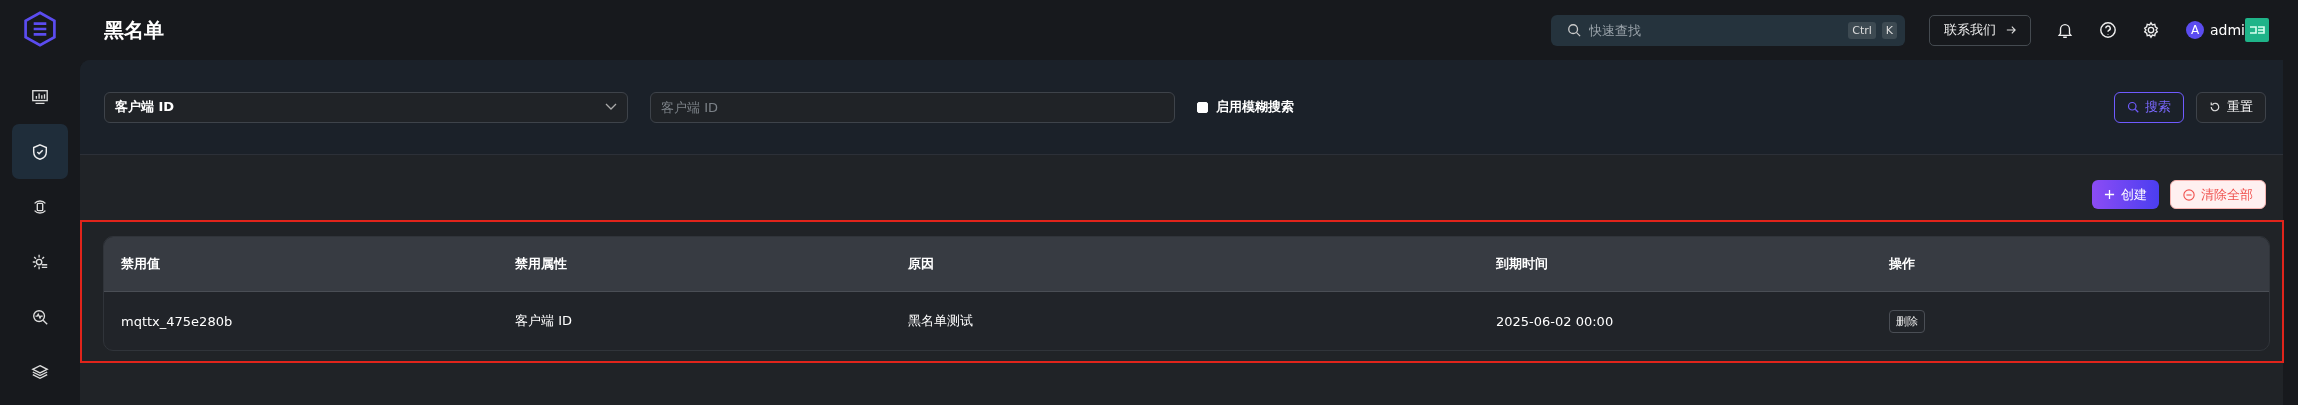 This screenshot has height=405, width=2298. Describe the element at coordinates (2109, 194) in the screenshot. I see `plus-icon` at that location.